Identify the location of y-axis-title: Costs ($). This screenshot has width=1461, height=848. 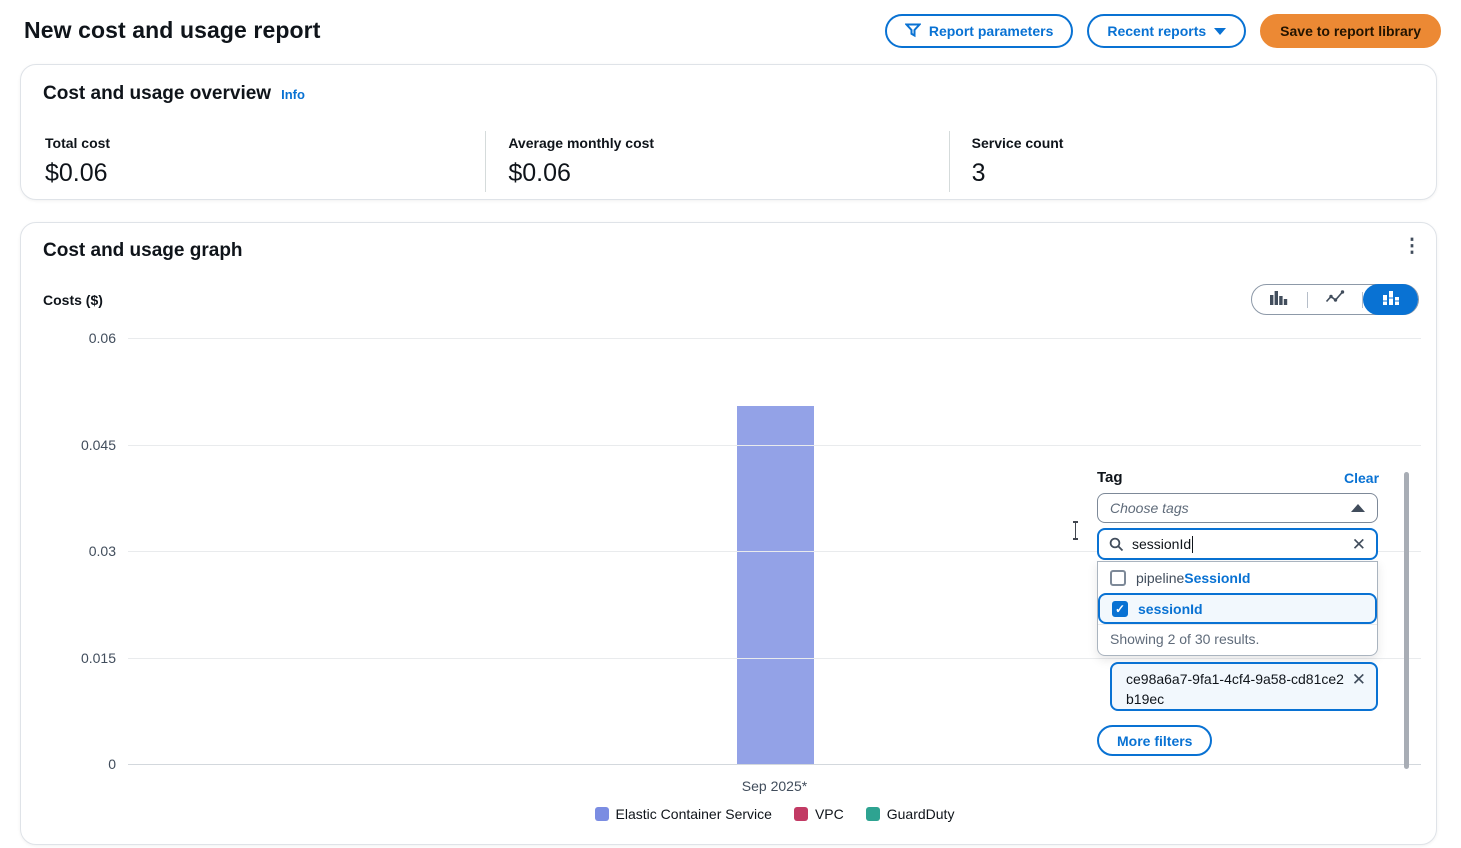
(73, 300).